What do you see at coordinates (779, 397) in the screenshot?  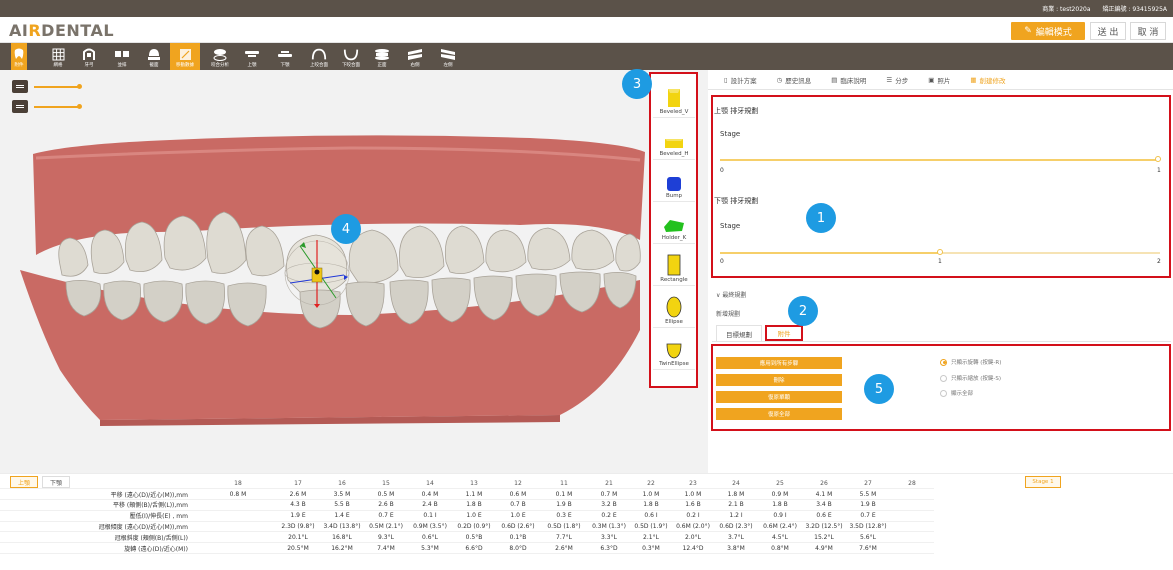 I see `restore-single-button: 復原單顆` at bounding box center [779, 397].